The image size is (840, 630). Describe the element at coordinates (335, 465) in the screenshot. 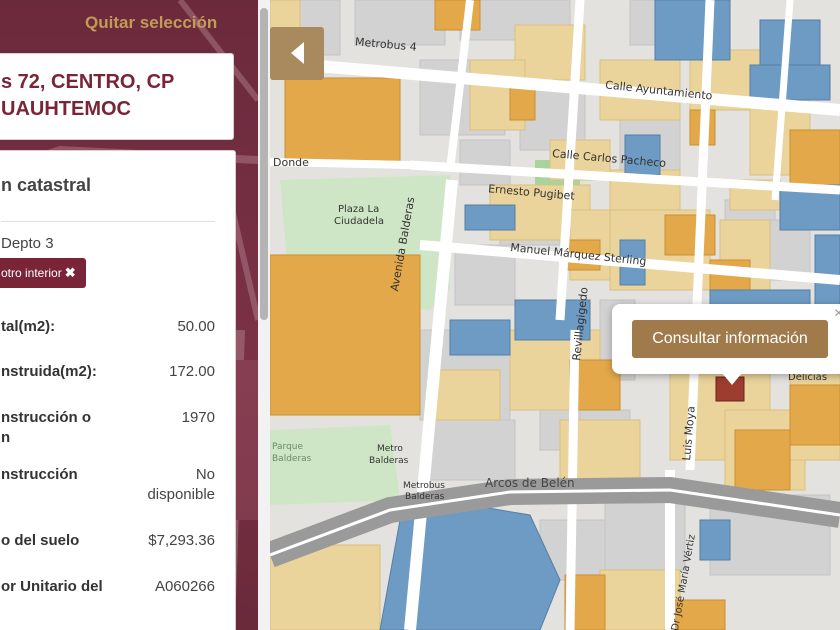

I see `park-balderas` at that location.